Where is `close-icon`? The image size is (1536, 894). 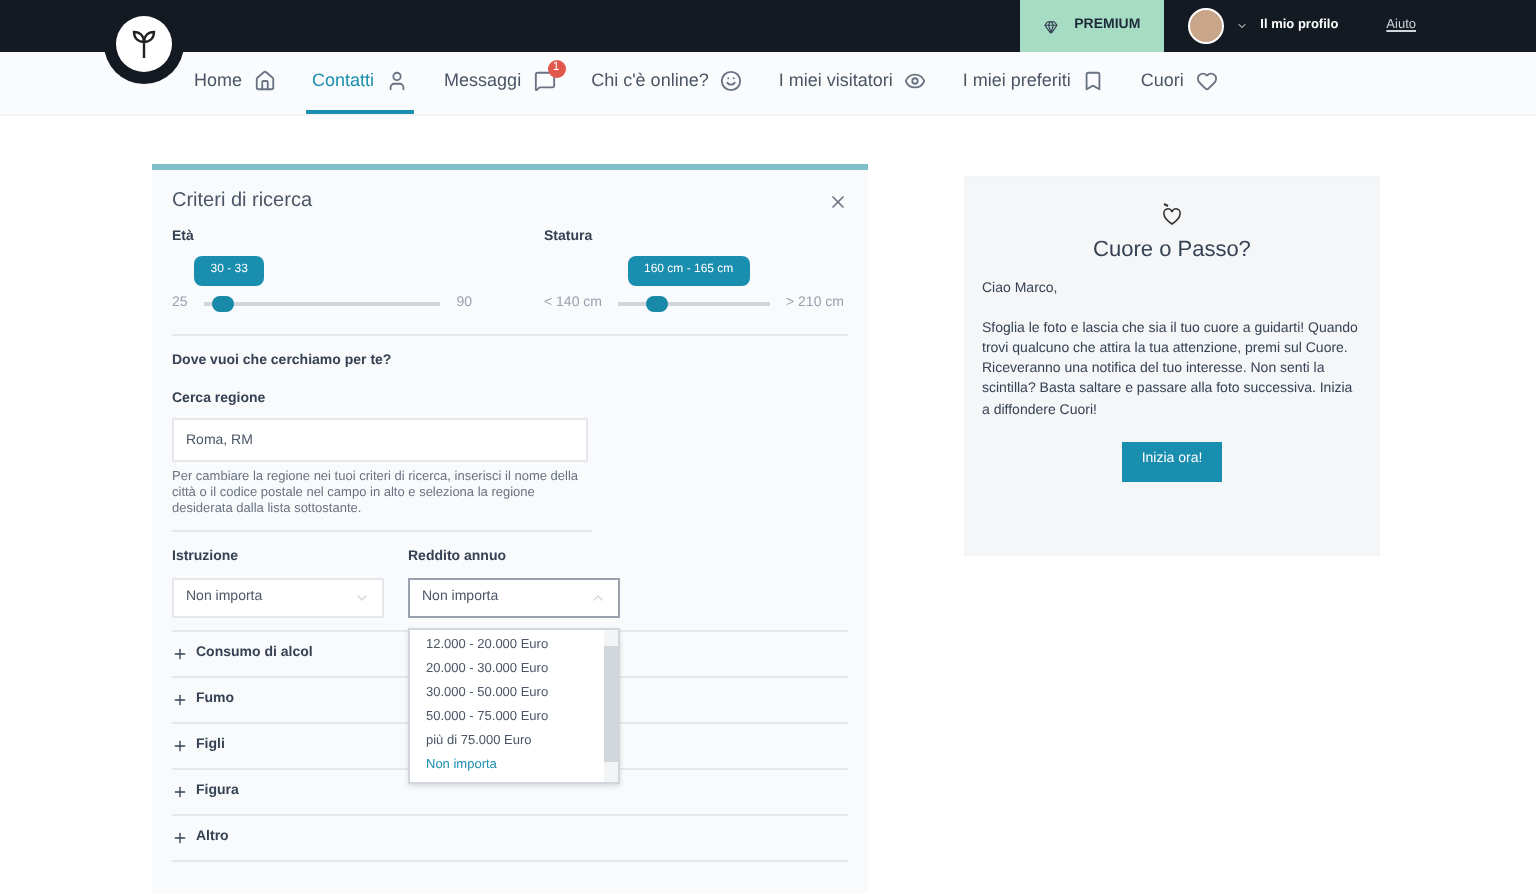 close-icon is located at coordinates (838, 201).